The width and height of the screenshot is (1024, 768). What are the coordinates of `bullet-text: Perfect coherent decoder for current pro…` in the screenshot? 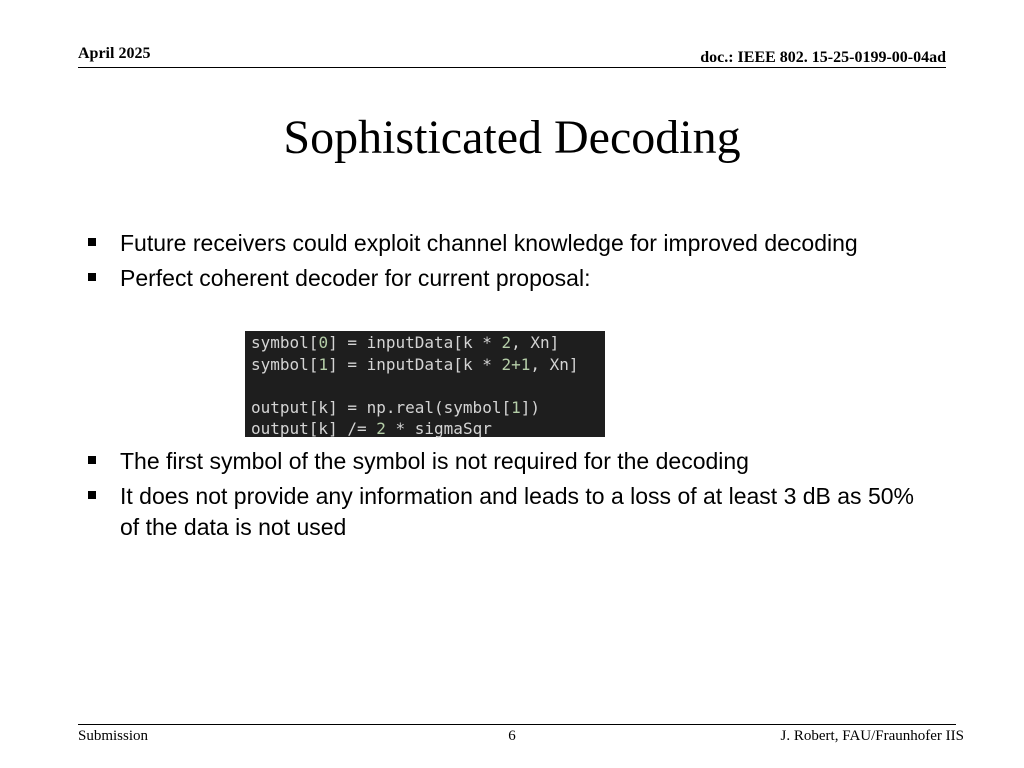 It's located at (355, 278).